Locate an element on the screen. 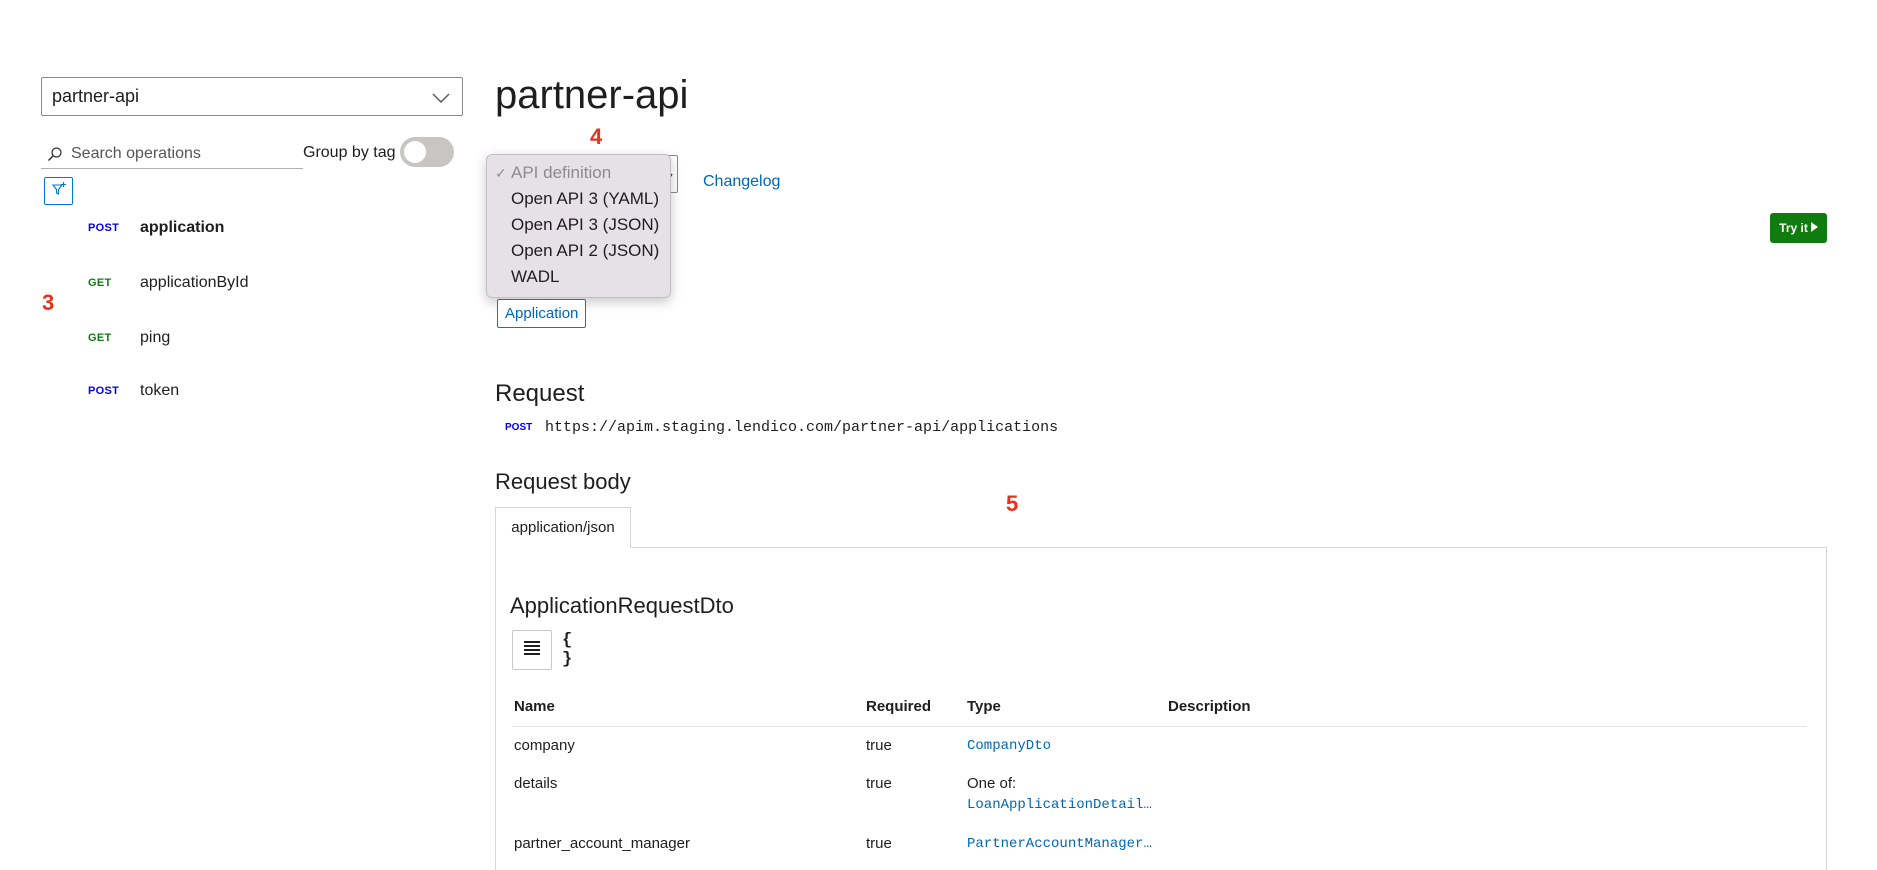  changelog-link: Changelog is located at coordinates (741, 182).